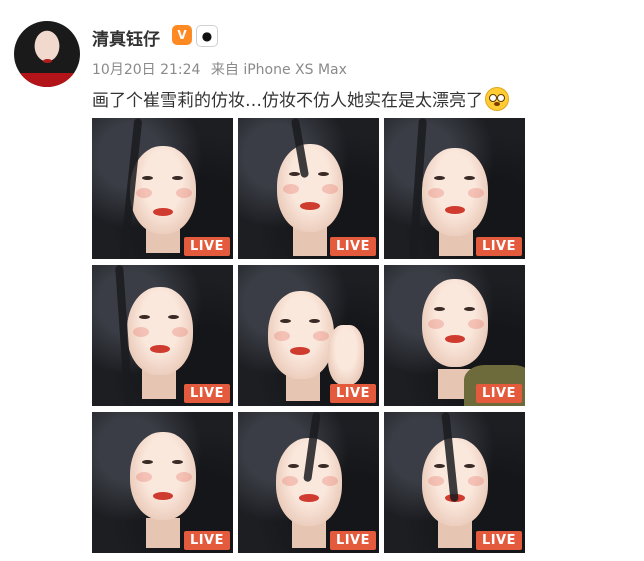 This screenshot has width=644, height=561. I want to click on live-photo-5: LIVE, so click(308, 335).